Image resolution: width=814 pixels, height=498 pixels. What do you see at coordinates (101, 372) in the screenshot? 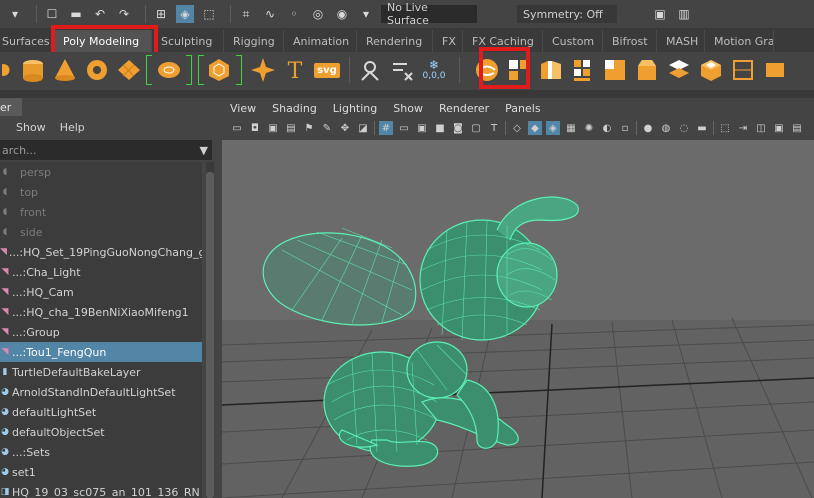
I see `outliner-item-turtle-bake-layer: ▮ TurtleDefaultBakeLayer` at bounding box center [101, 372].